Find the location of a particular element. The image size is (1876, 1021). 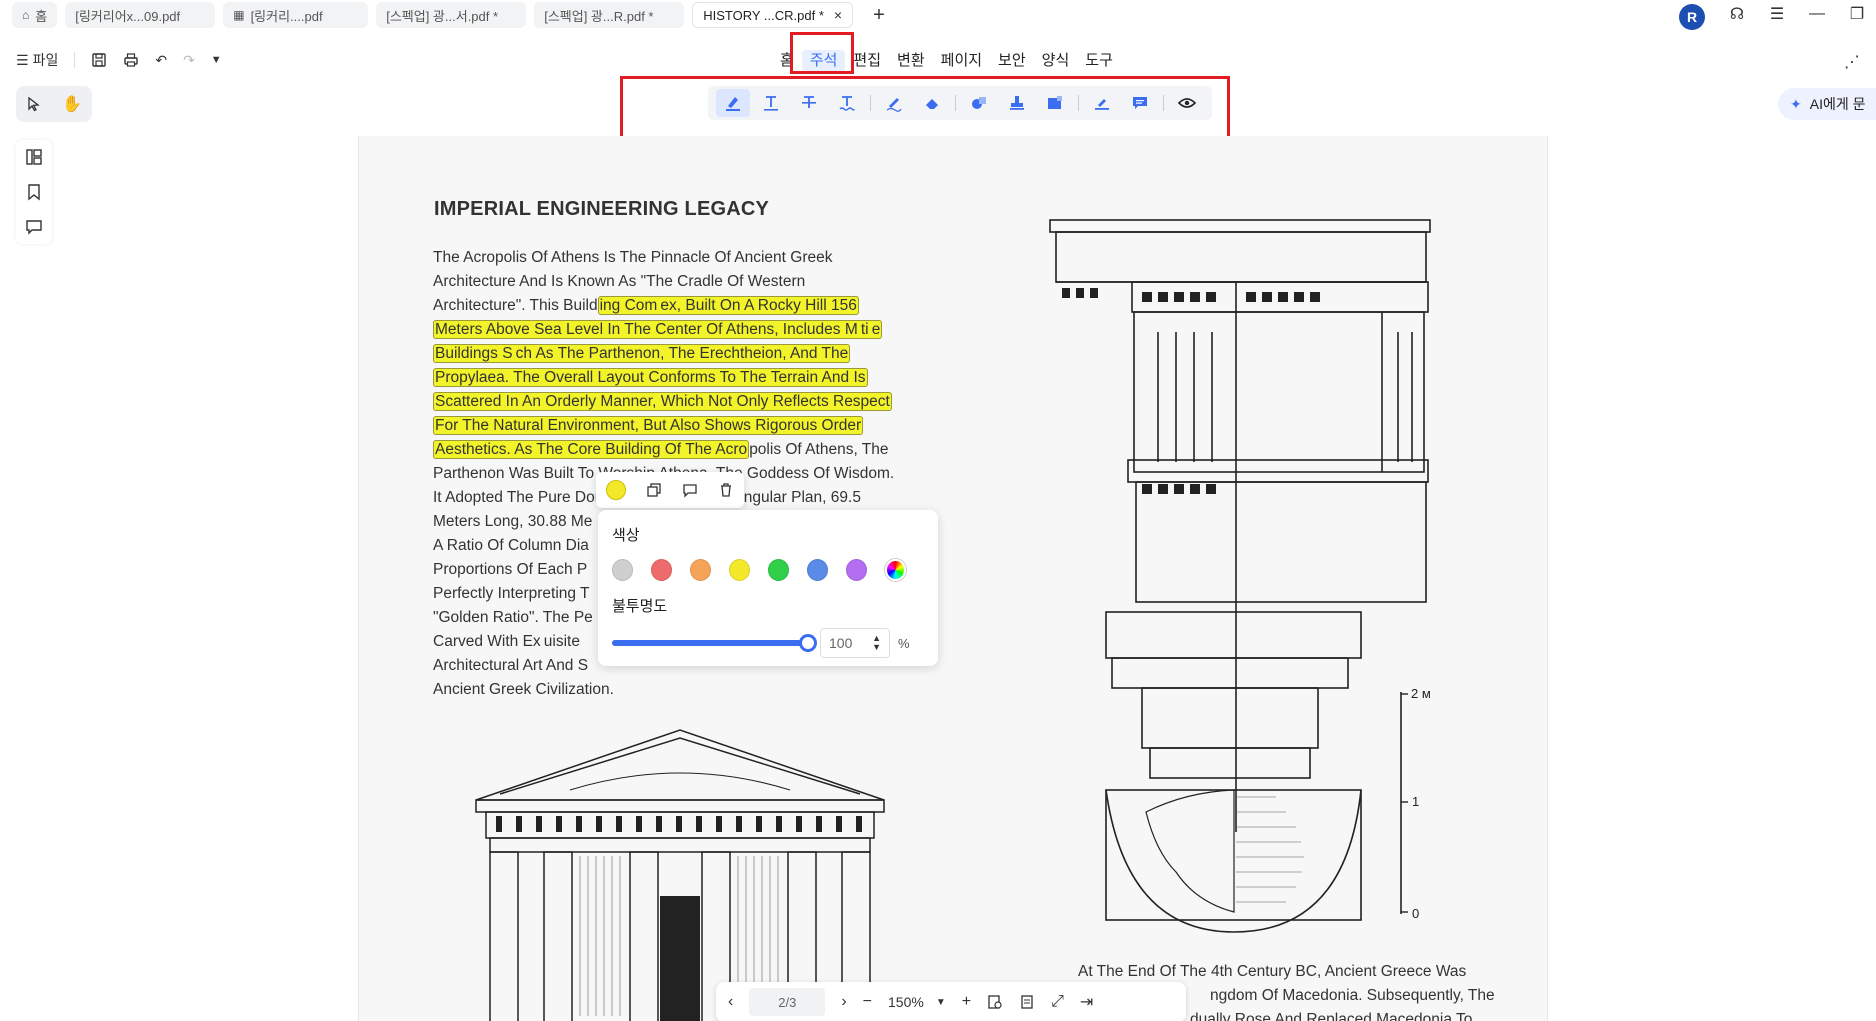

comments-panel-icon is located at coordinates (34, 227).